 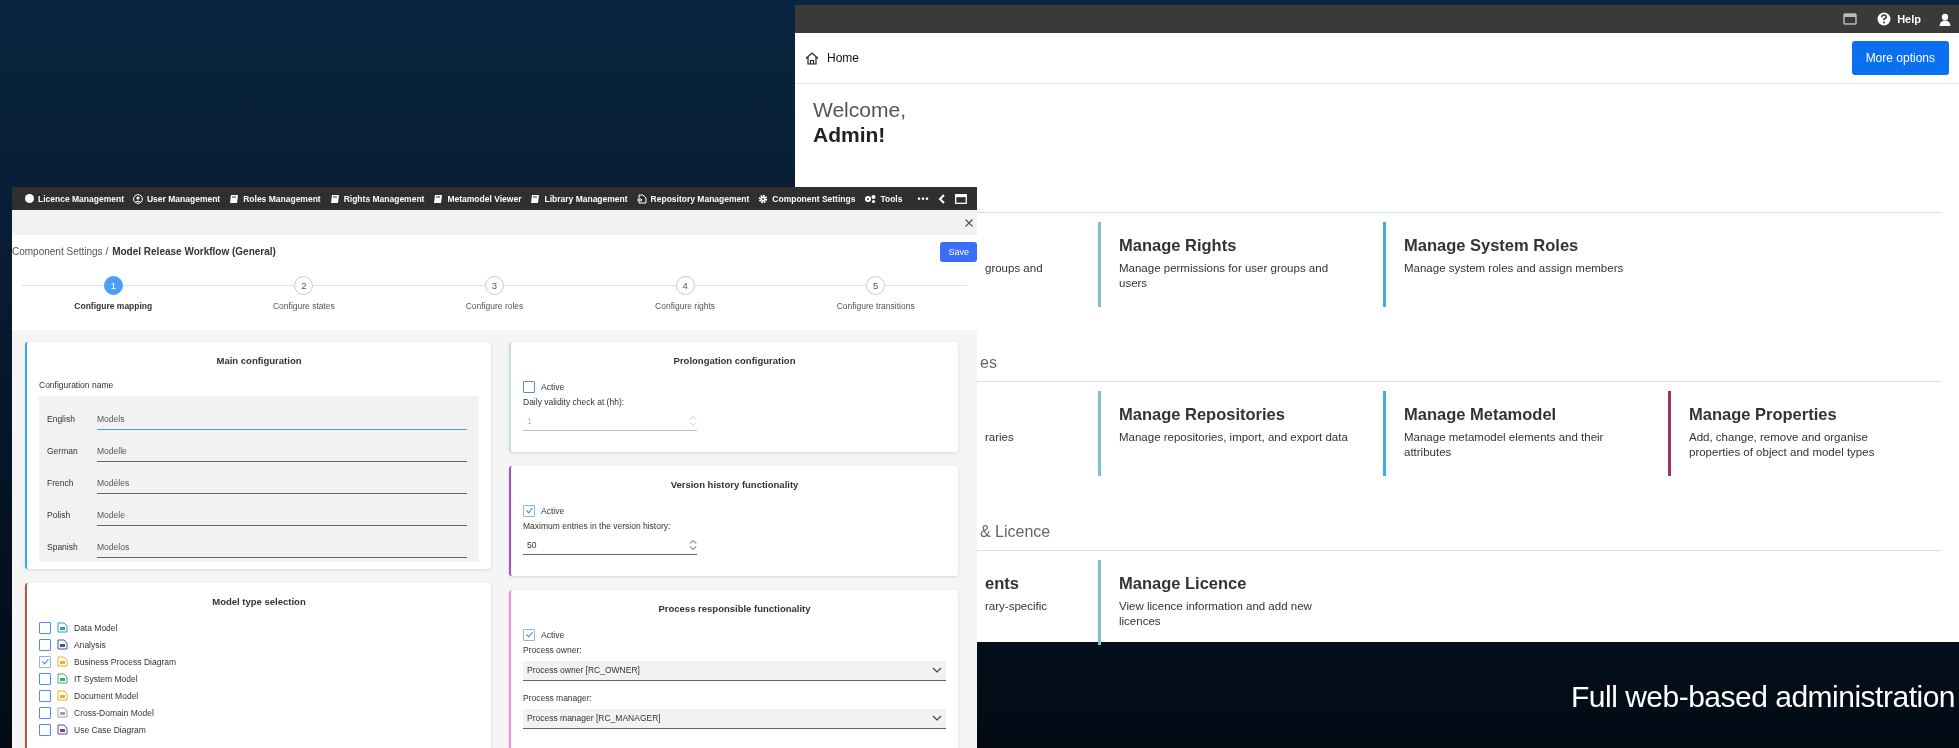 I want to click on admin-card: Manage Repositories Manage repositories, import, and export data, so click(x=1240, y=433).